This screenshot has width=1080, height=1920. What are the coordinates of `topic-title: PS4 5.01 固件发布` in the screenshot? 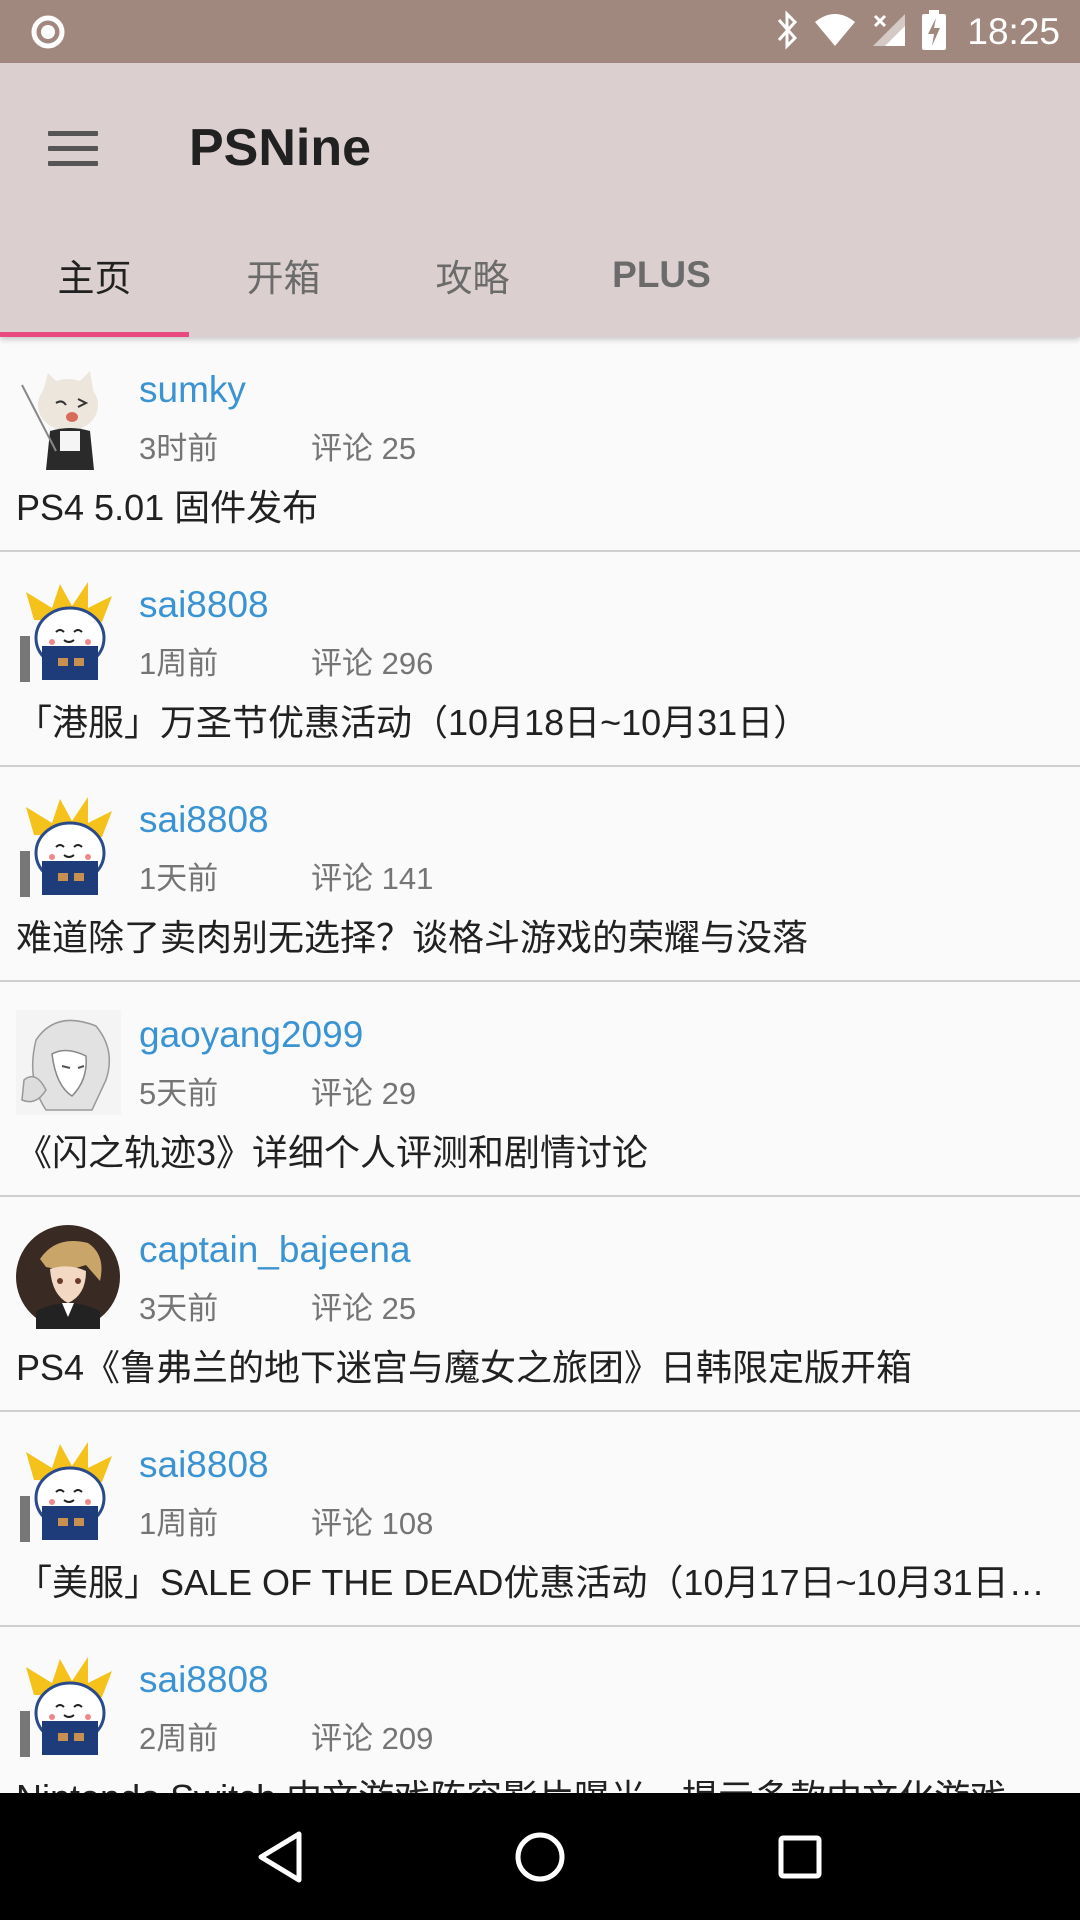 It's located at (536, 505).